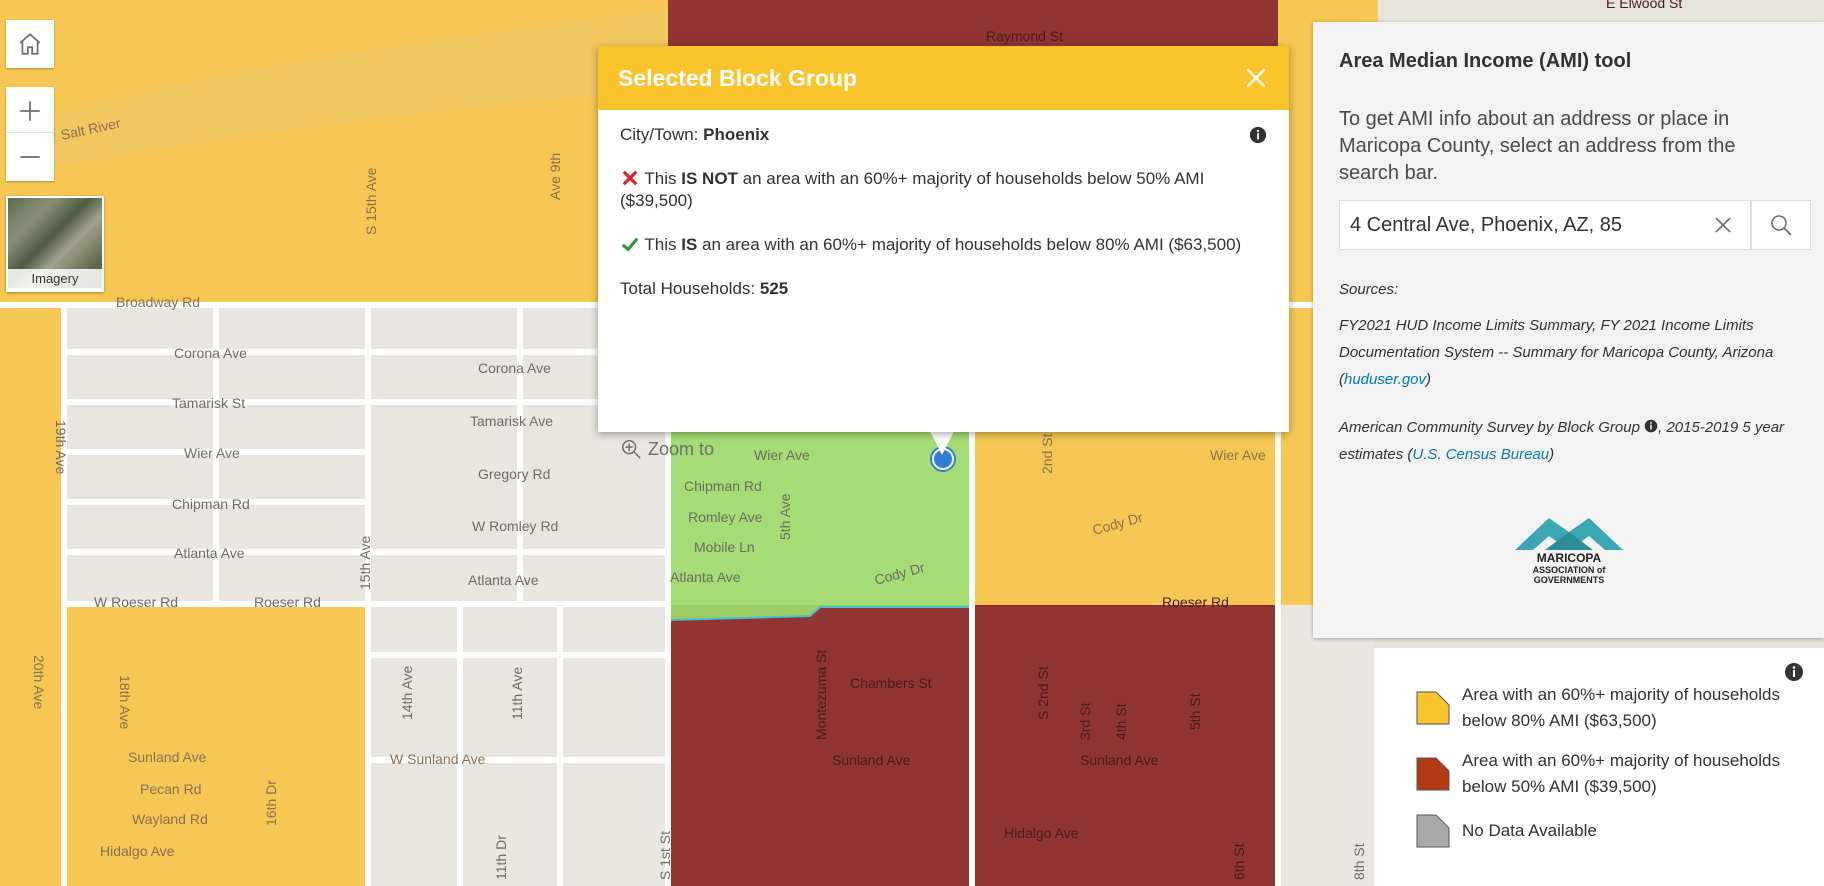 Image resolution: width=1824 pixels, height=886 pixels. Describe the element at coordinates (30, 44) in the screenshot. I see `home-button` at that location.